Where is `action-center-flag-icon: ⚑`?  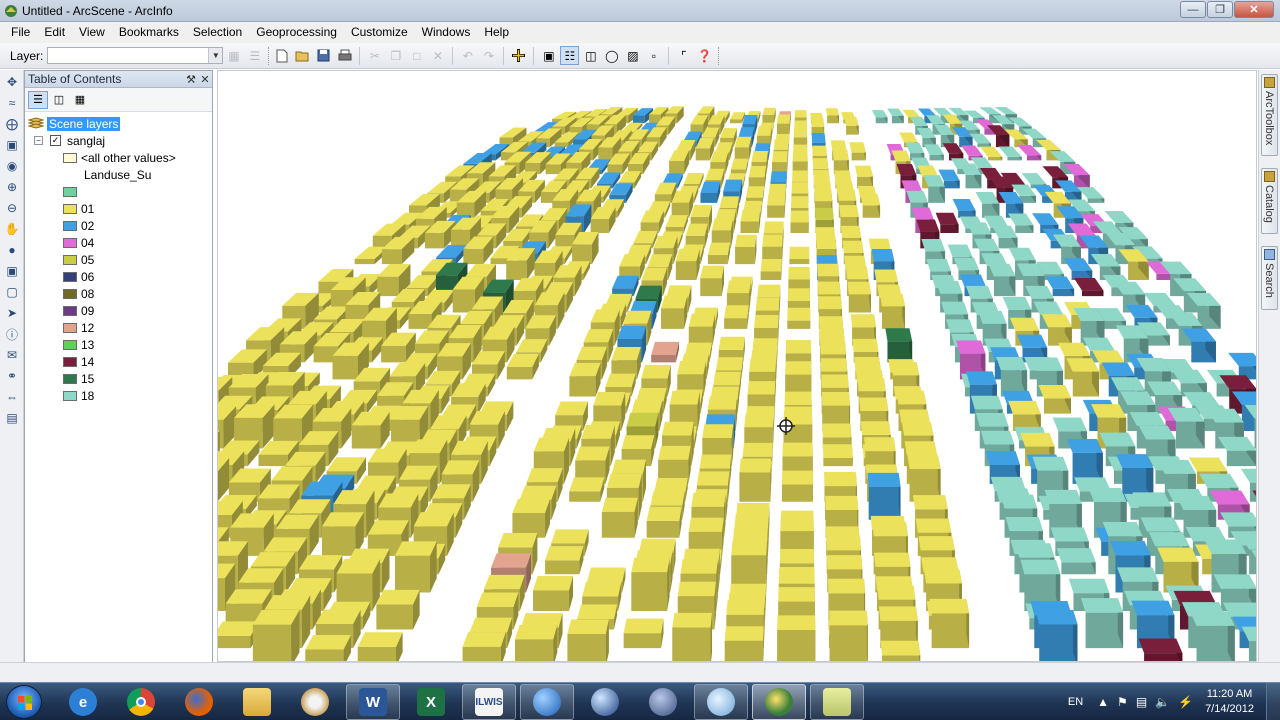
action-center-flag-icon: ⚑ is located at coordinates (1122, 702).